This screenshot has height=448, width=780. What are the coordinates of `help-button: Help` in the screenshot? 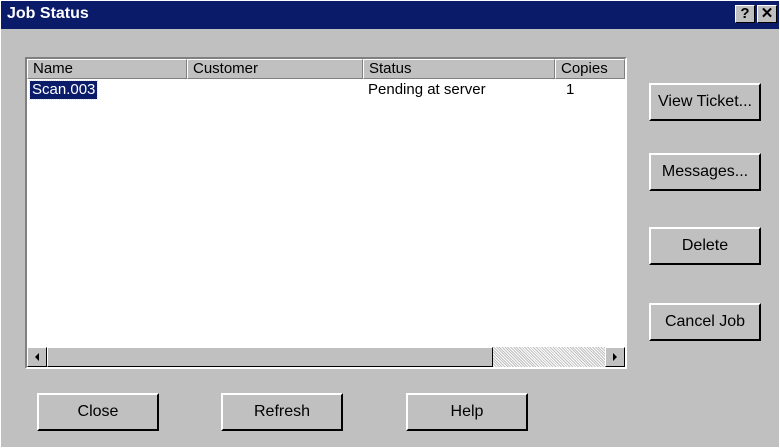 It's located at (467, 412).